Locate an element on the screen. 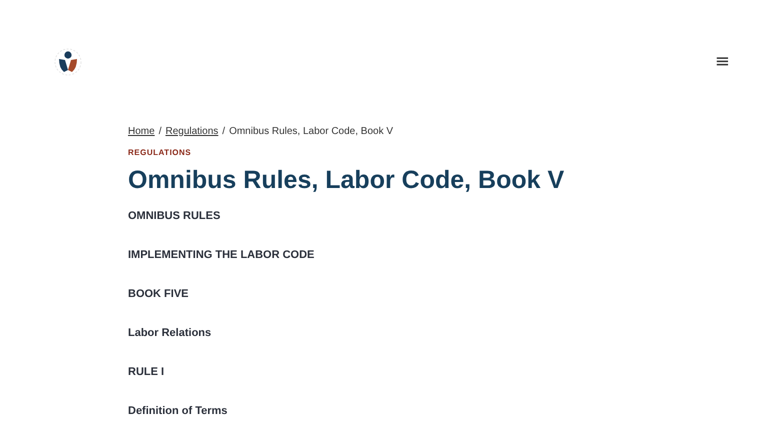  breadcrumb-link: Regulations is located at coordinates (191, 131).